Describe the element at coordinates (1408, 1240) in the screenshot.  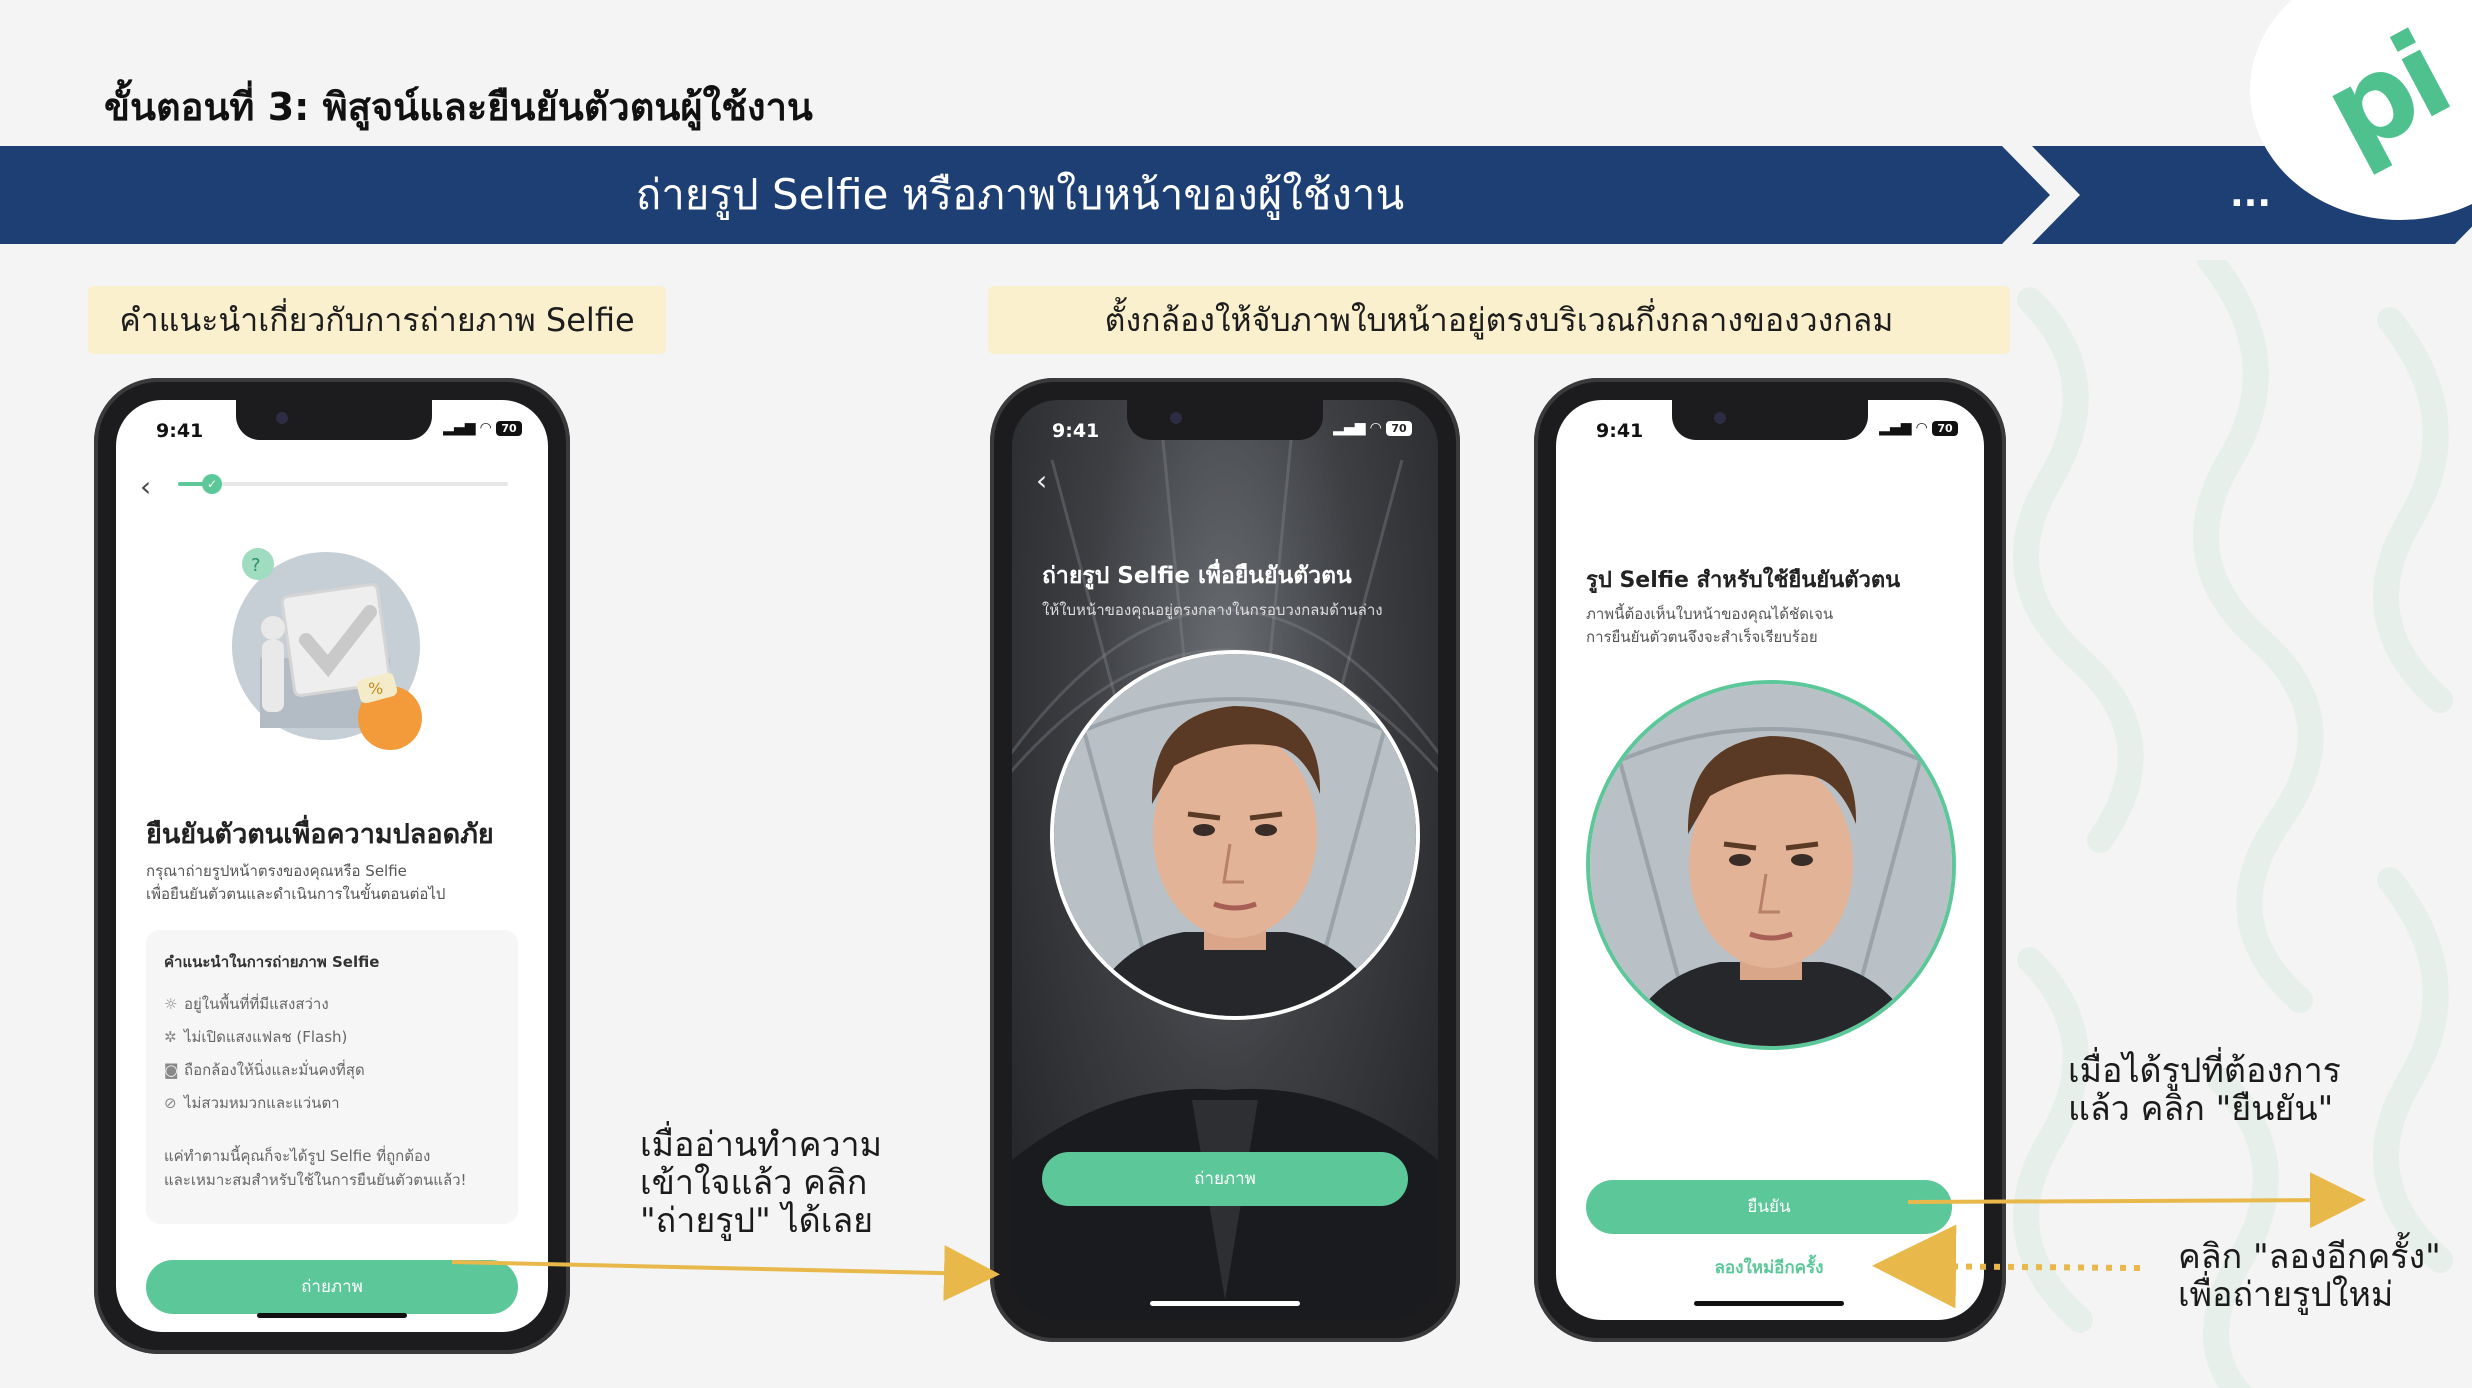
I see `annotation-arrows` at that location.